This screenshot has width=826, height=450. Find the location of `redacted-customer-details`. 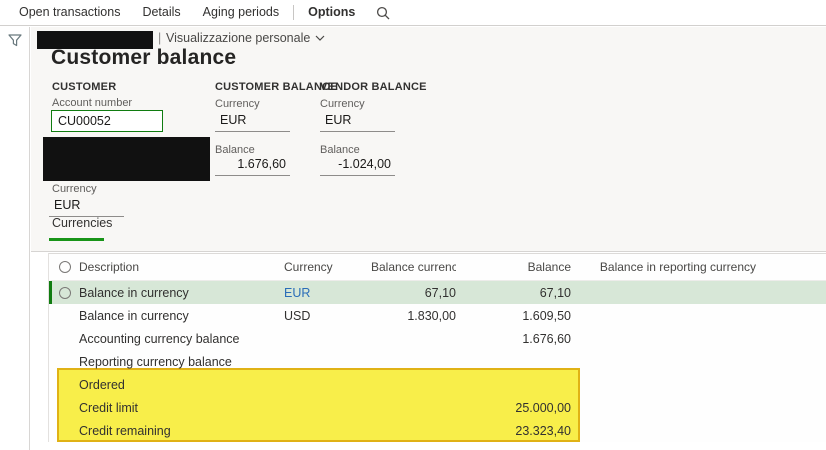

redacted-customer-details is located at coordinates (126, 159).